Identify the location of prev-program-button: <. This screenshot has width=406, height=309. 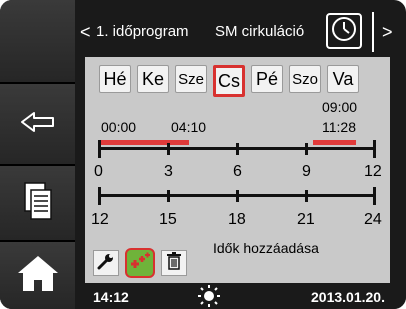
(85, 32).